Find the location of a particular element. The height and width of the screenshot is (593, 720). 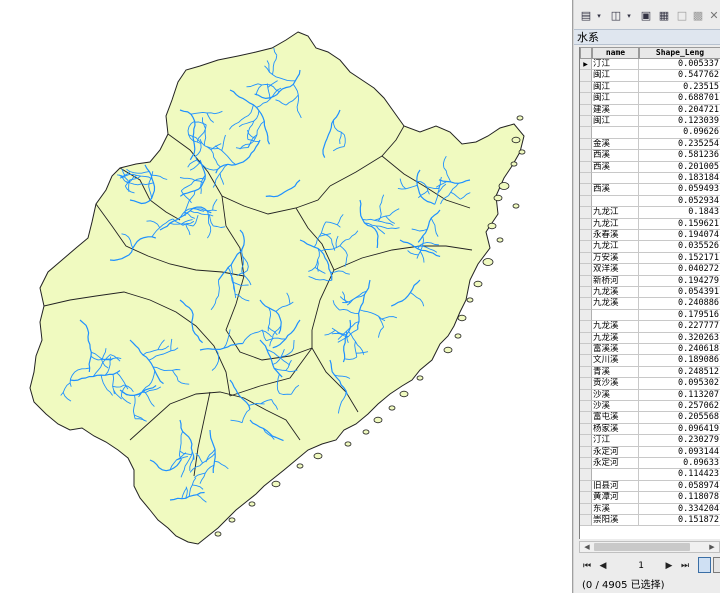

cell-shape-leng: 0.194074 is located at coordinates (679, 236).